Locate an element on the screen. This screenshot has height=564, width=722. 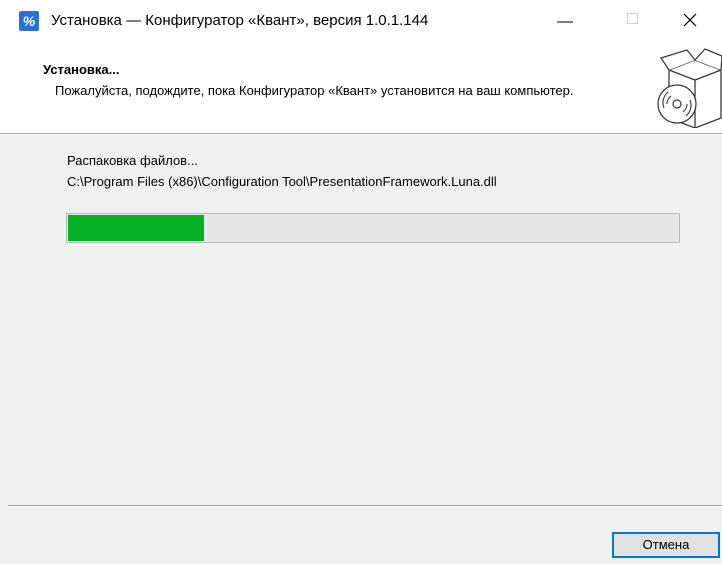
maximize-button is located at coordinates (637, 17).